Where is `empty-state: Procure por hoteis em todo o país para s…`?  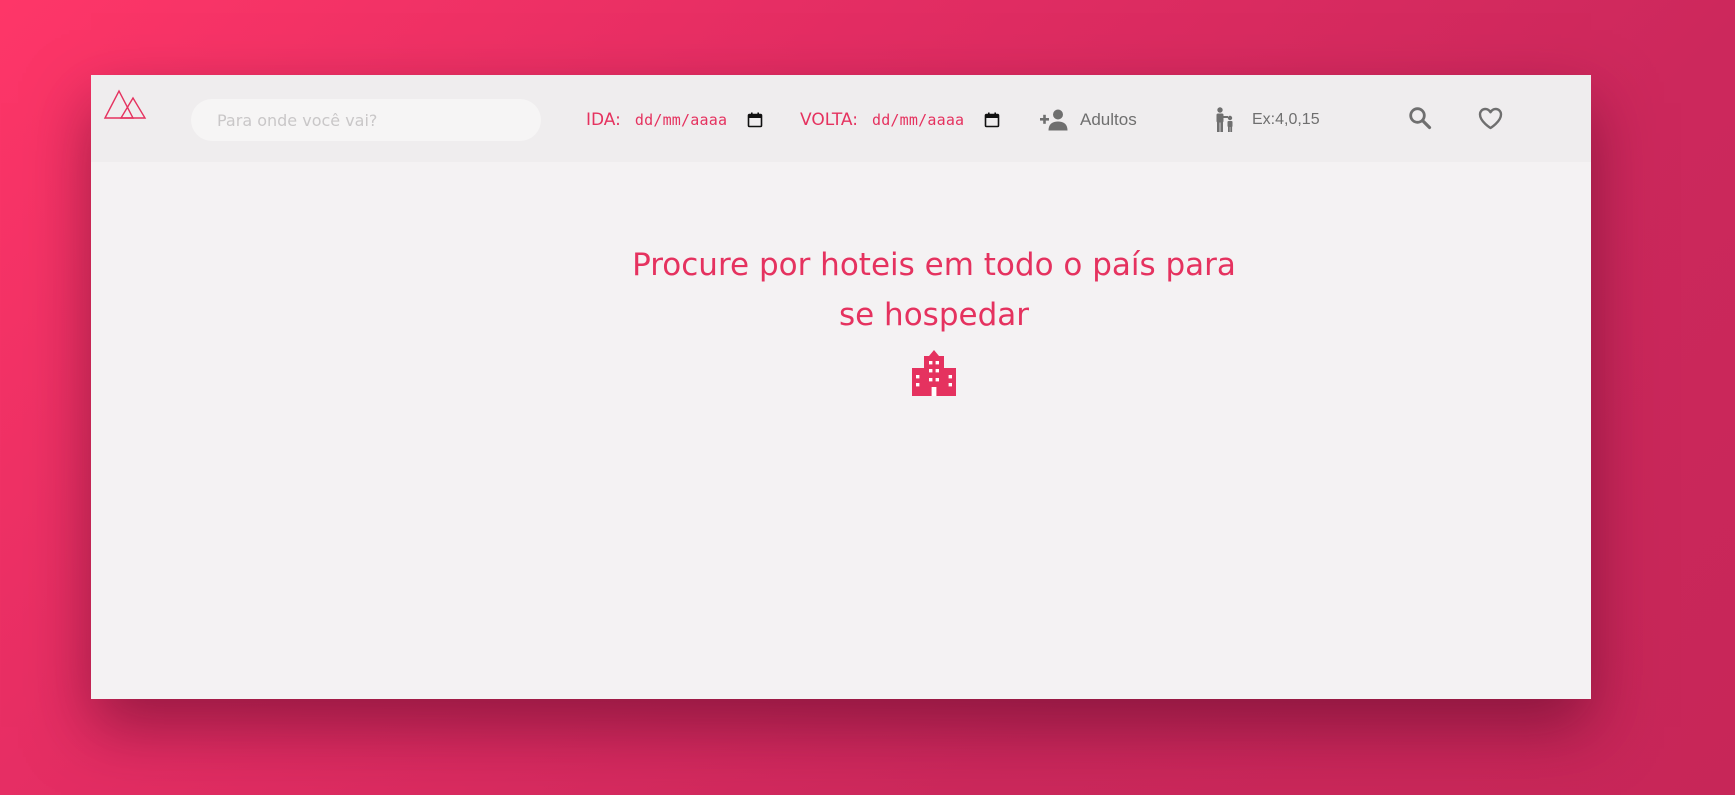
empty-state: Procure por hoteis em todo o país para s… is located at coordinates (934, 318).